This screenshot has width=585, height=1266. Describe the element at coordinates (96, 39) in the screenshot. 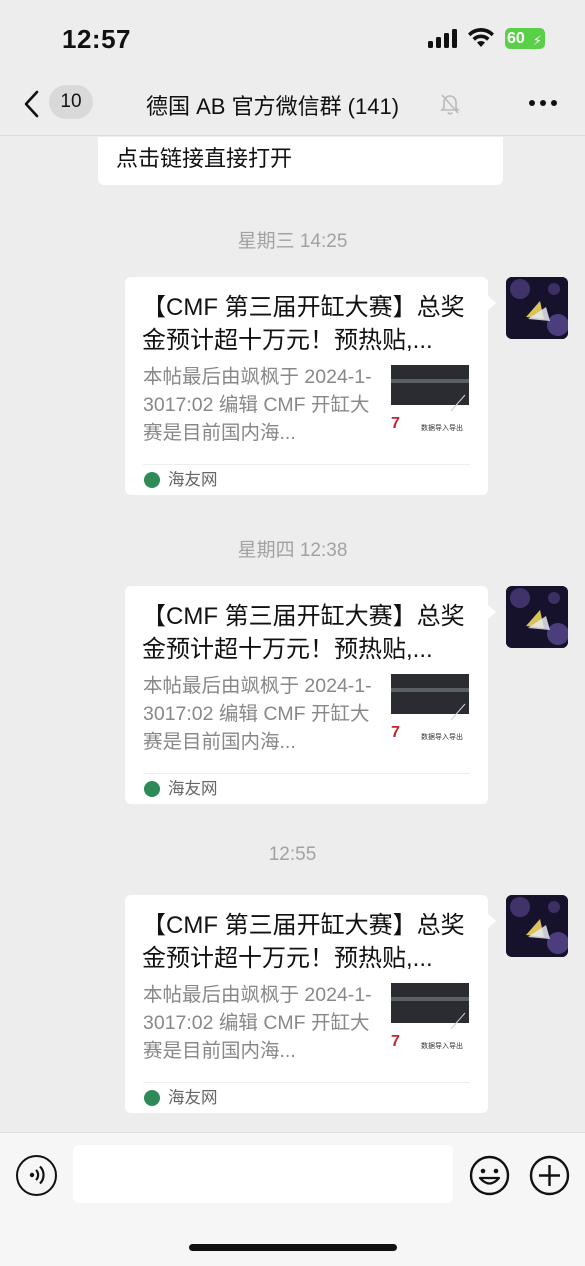

I see `status-time: 12:57` at that location.